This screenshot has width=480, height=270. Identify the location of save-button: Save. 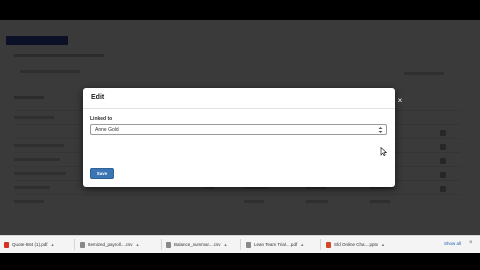
(102, 173).